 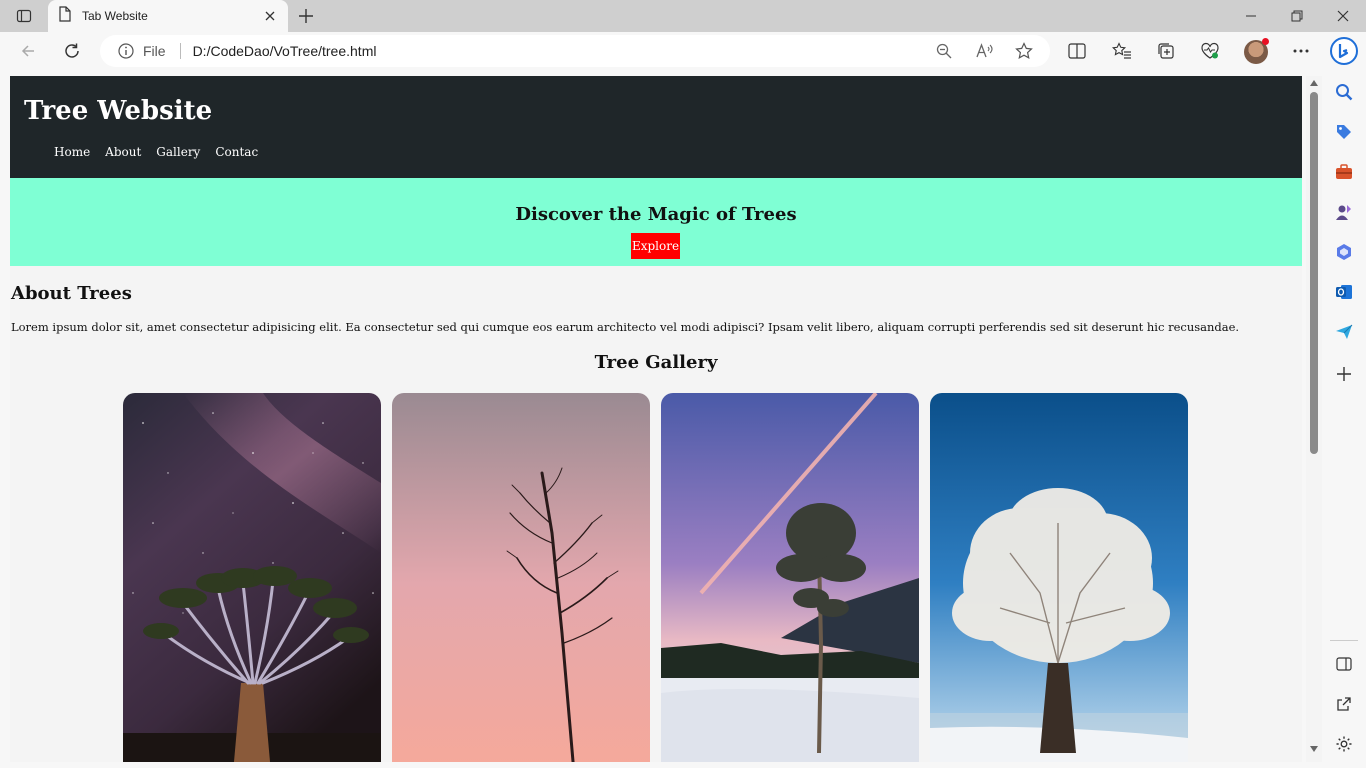 What do you see at coordinates (126, 51) in the screenshot?
I see `info-icon` at bounding box center [126, 51].